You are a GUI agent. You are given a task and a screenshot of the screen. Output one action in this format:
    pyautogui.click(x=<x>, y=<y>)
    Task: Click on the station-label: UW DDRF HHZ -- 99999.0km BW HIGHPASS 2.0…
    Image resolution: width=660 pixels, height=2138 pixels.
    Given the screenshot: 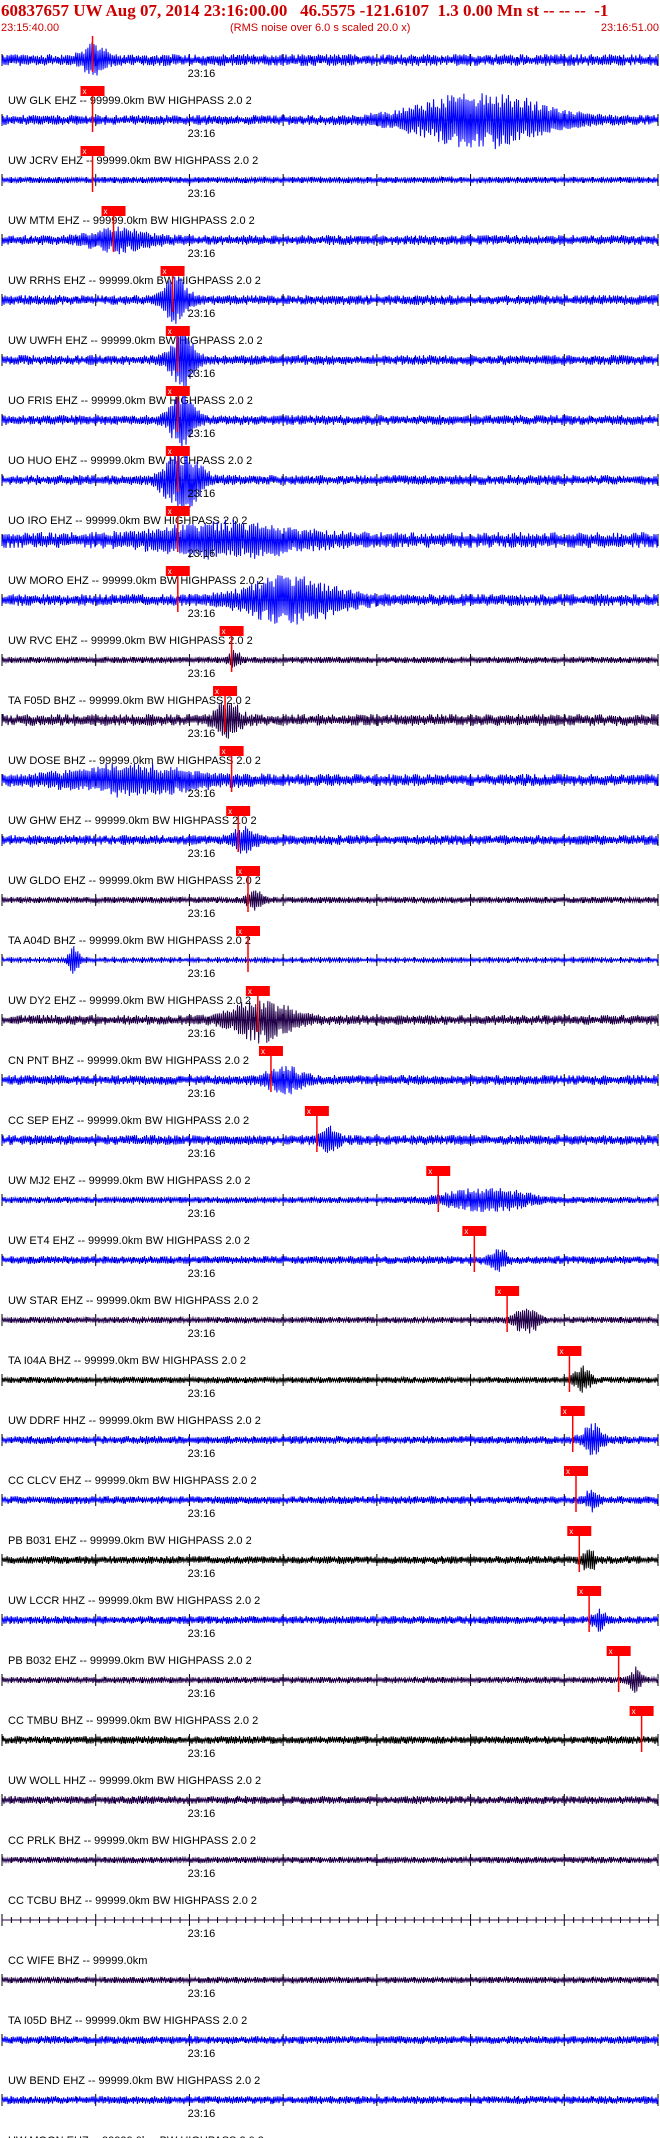 What is the action you would take?
    pyautogui.click(x=134, y=1421)
    